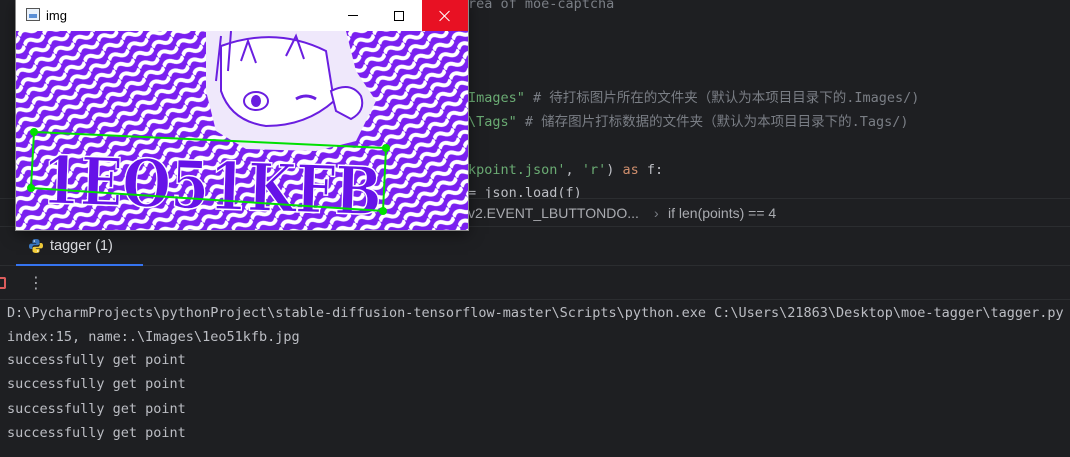 The width and height of the screenshot is (1070, 457). I want to click on close-button, so click(445, 15).